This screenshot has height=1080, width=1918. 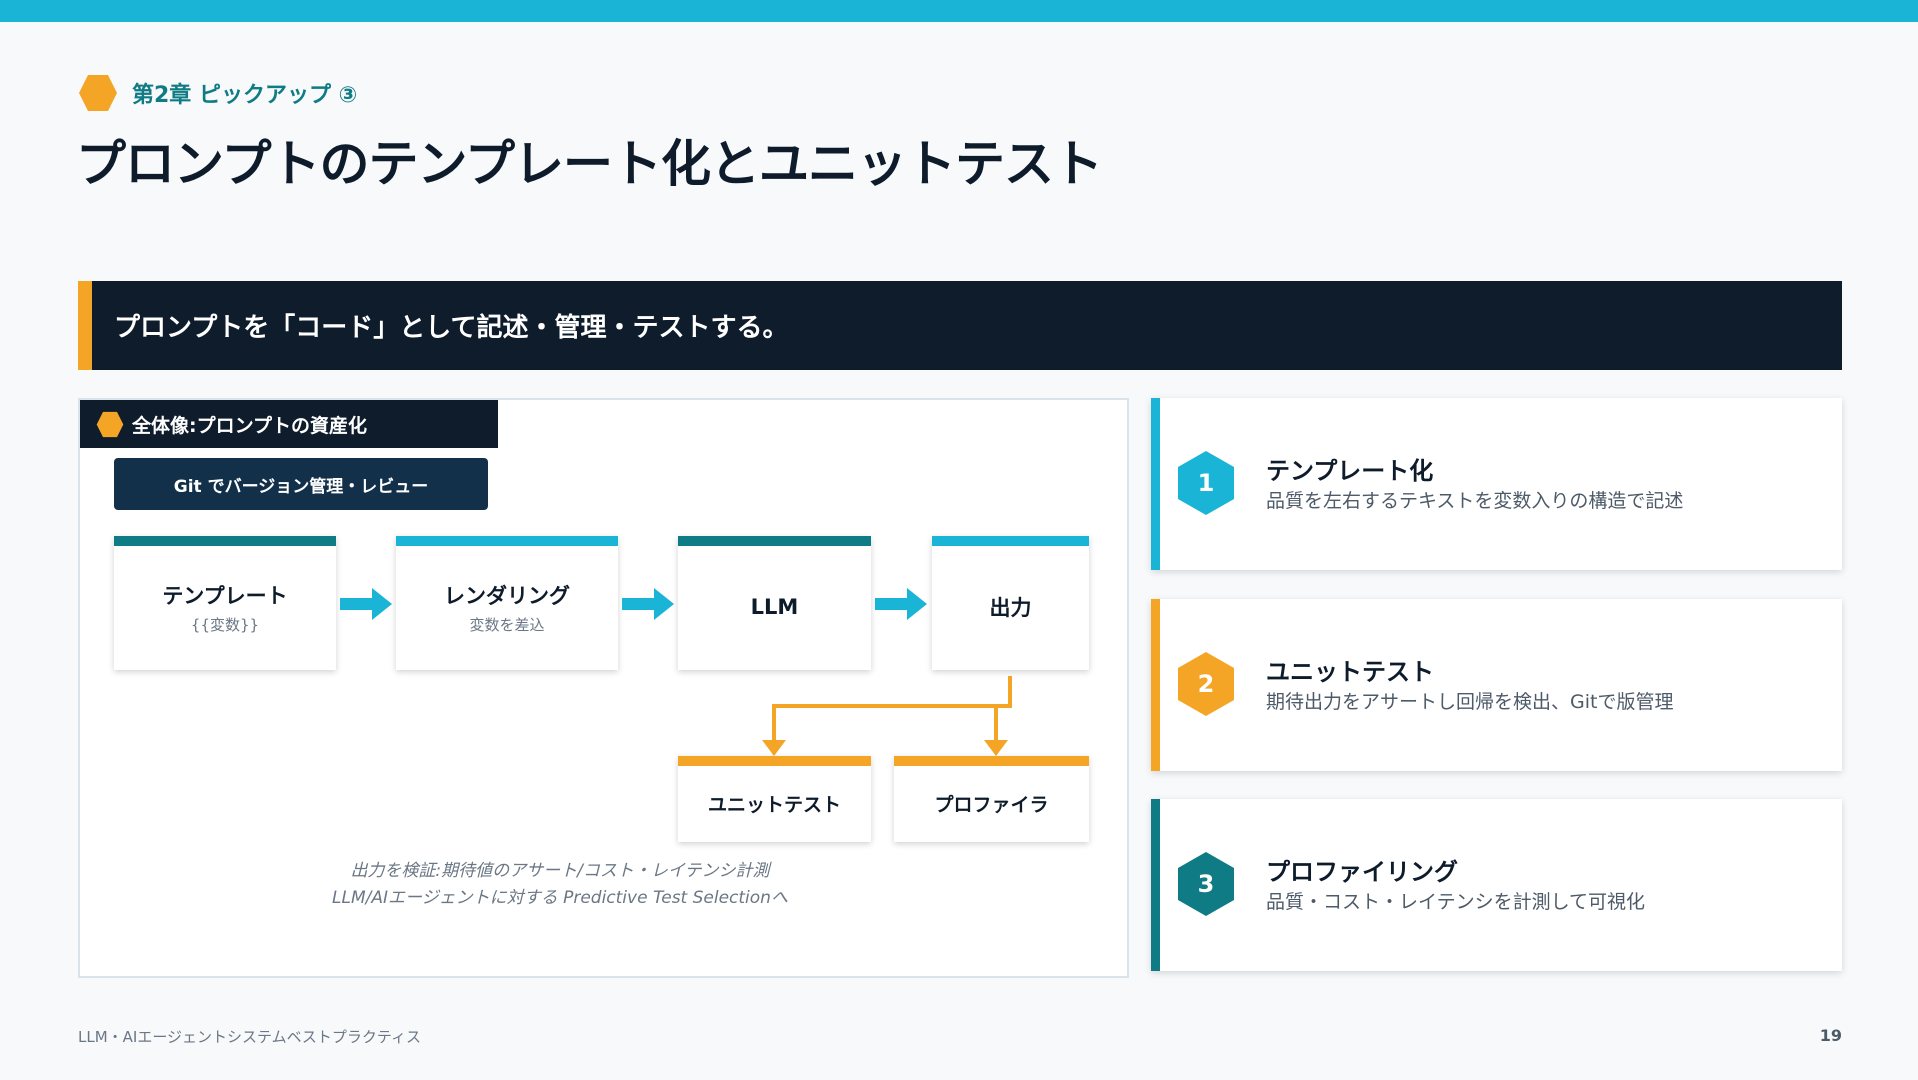 I want to click on card-description: 品質を左右するテキストを変数入りの構造で記述, so click(x=1475, y=501).